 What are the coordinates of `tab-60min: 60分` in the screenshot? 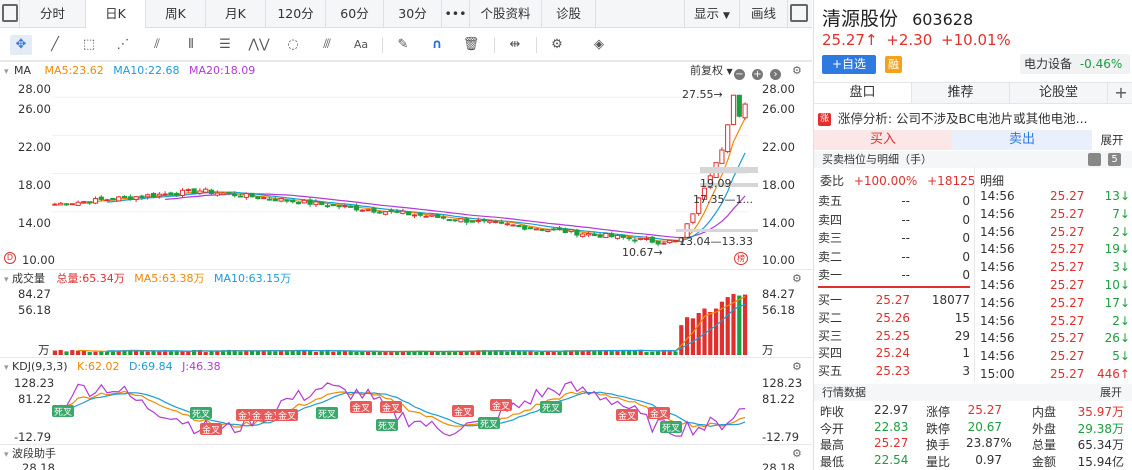 It's located at (355, 14).